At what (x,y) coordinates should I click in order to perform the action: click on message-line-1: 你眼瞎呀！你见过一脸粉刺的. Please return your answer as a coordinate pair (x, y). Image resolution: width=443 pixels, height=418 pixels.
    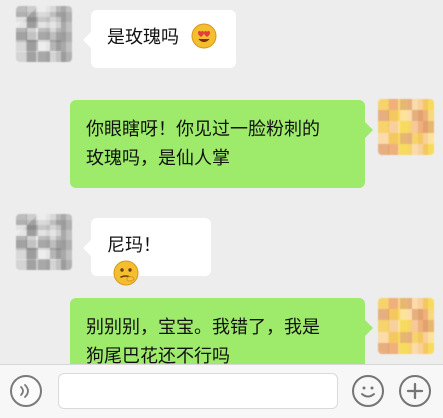
    Looking at the image, I should click on (203, 129).